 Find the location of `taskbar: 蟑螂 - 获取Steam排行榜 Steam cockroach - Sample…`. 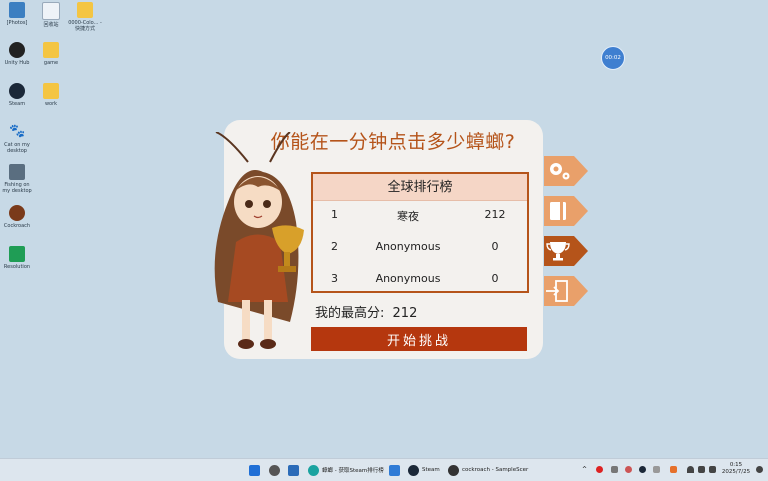

taskbar: 蟑螂 - 获取Steam排行榜 Steam cockroach - Sample… is located at coordinates (384, 469).